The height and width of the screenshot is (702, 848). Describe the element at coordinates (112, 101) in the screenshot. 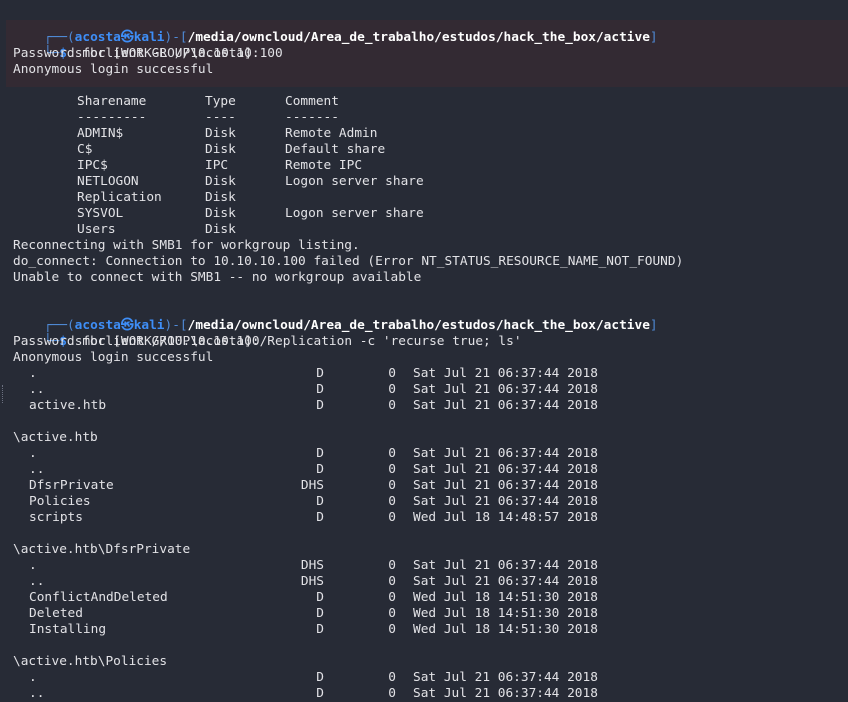

I see `column-header-sharename: Sharename` at that location.